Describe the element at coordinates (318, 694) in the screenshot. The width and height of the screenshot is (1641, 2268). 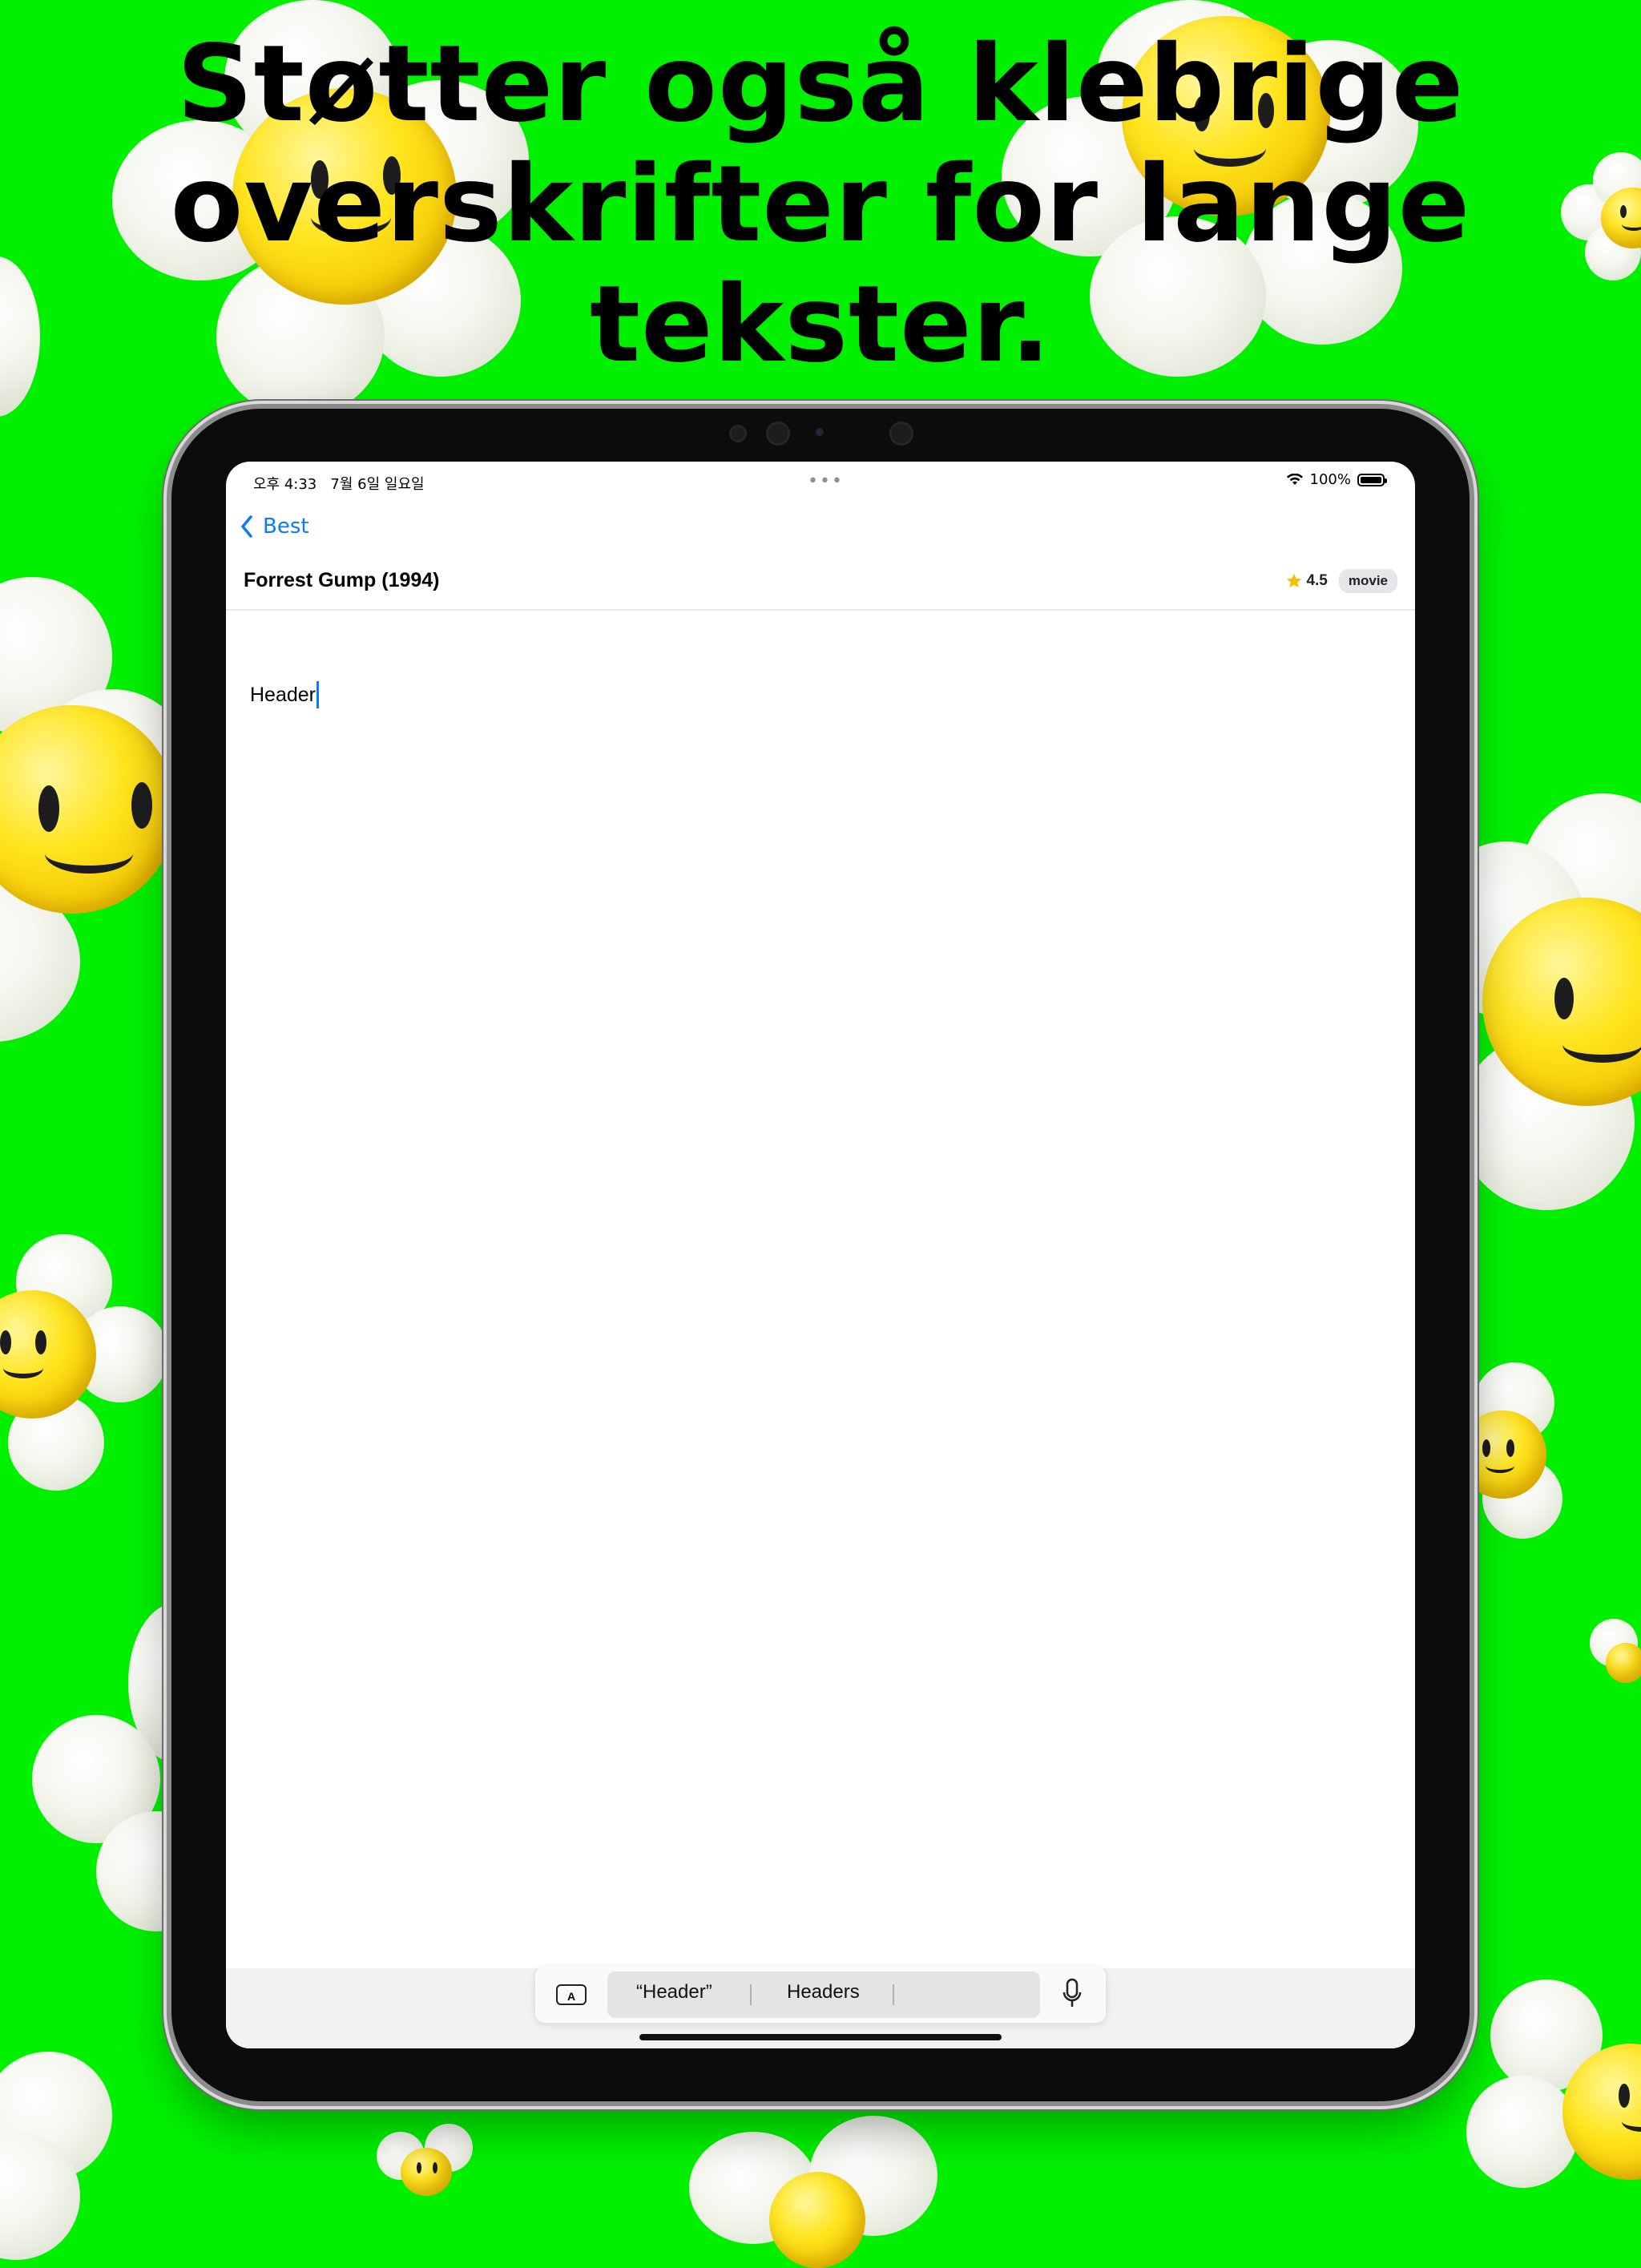
I see `text-cursor` at that location.